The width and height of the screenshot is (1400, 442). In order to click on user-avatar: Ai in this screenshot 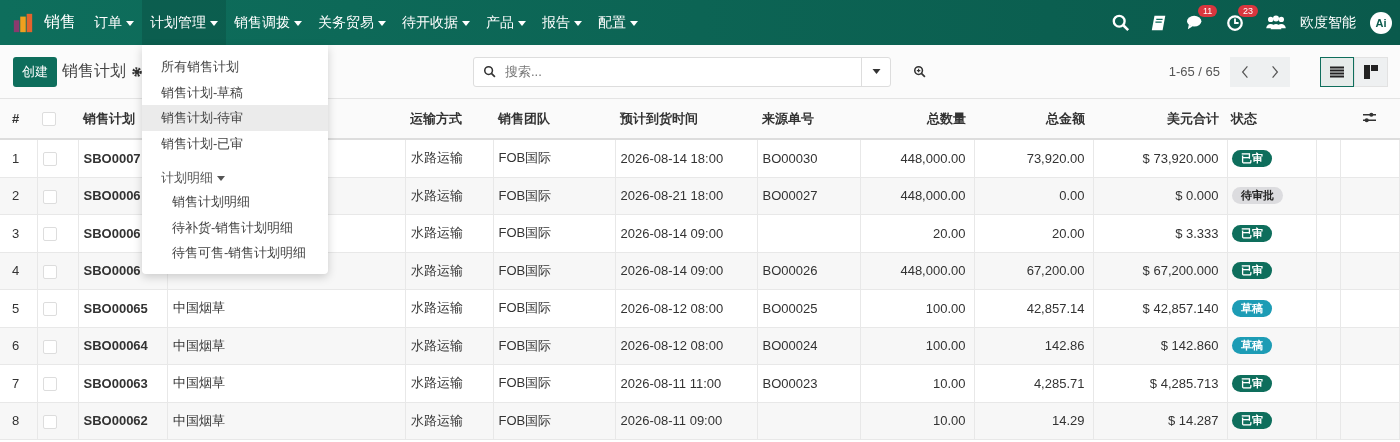, I will do `click(1381, 22)`.